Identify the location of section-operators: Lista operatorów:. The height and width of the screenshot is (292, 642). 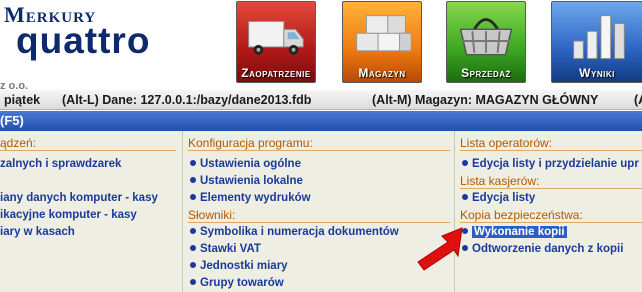
(506, 143).